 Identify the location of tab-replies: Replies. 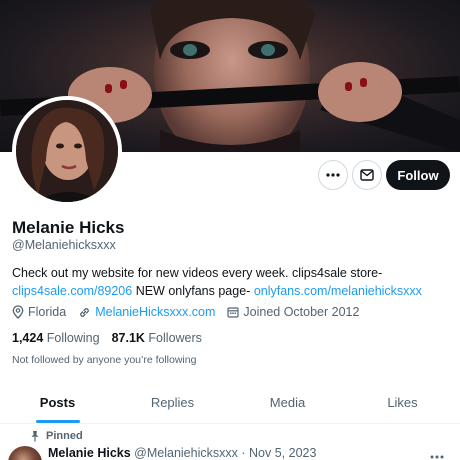
(172, 403).